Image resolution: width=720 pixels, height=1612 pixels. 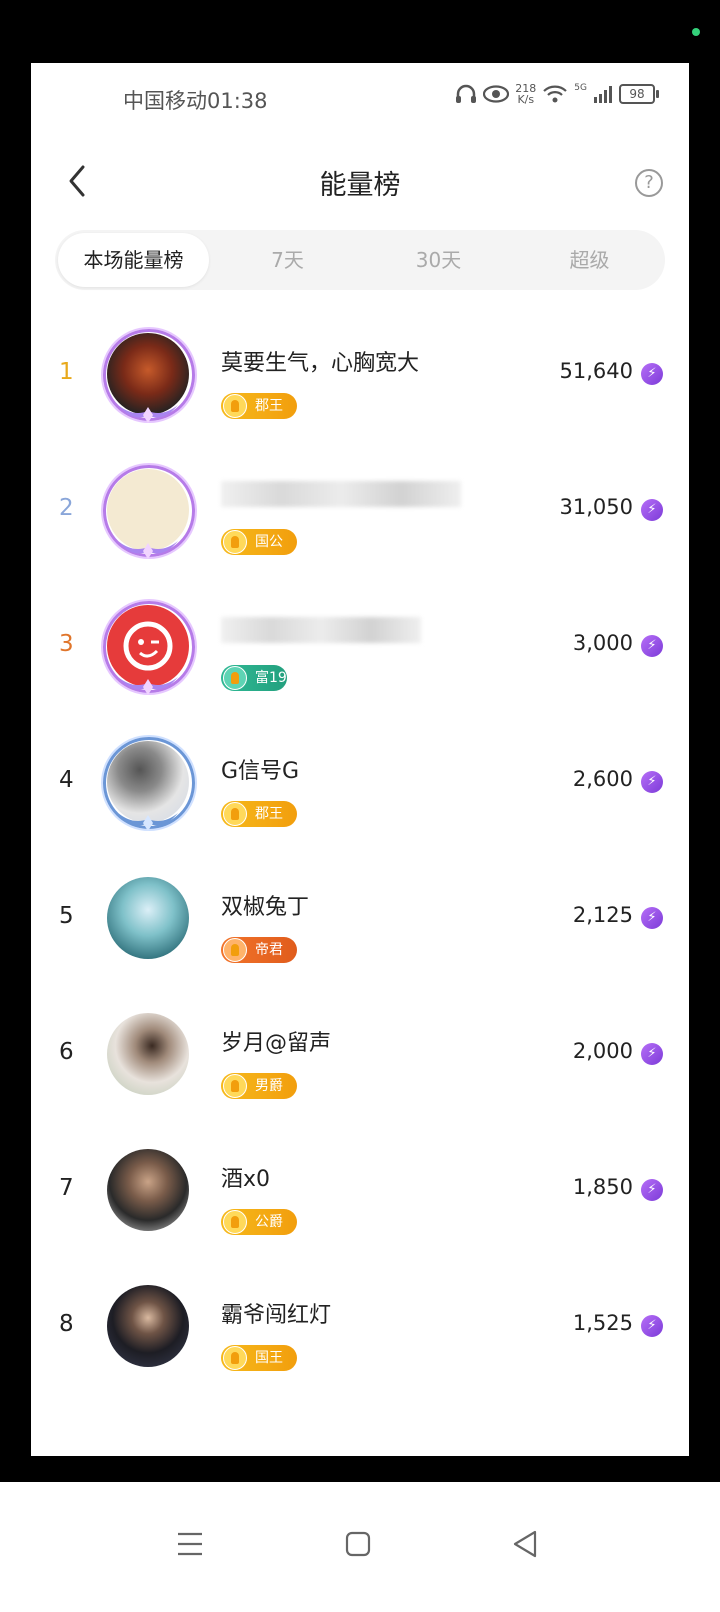 I want to click on network-speed: 218 K/s, so click(x=526, y=94).